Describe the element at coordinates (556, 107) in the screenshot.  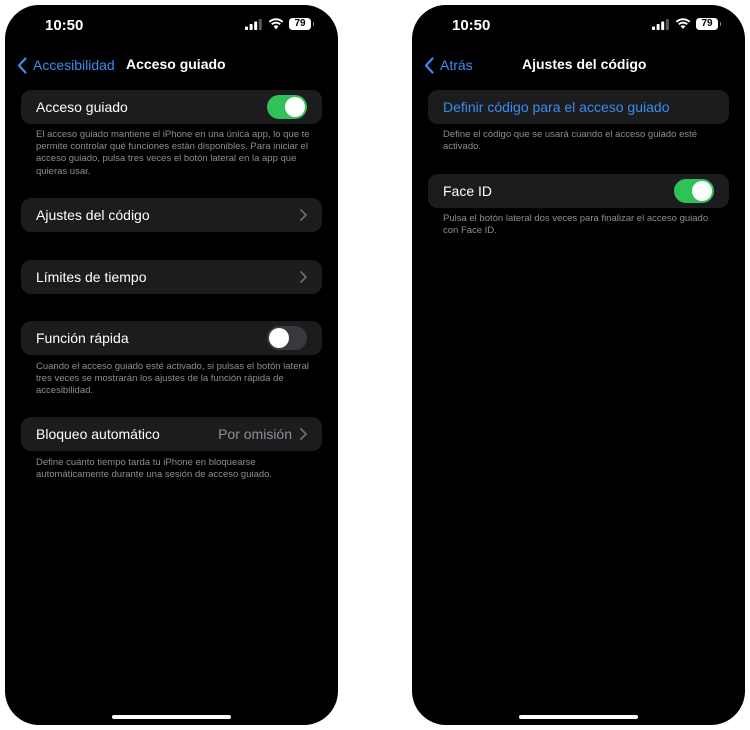
I see `set-passcode-link: Definir código para el acceso guiado` at that location.